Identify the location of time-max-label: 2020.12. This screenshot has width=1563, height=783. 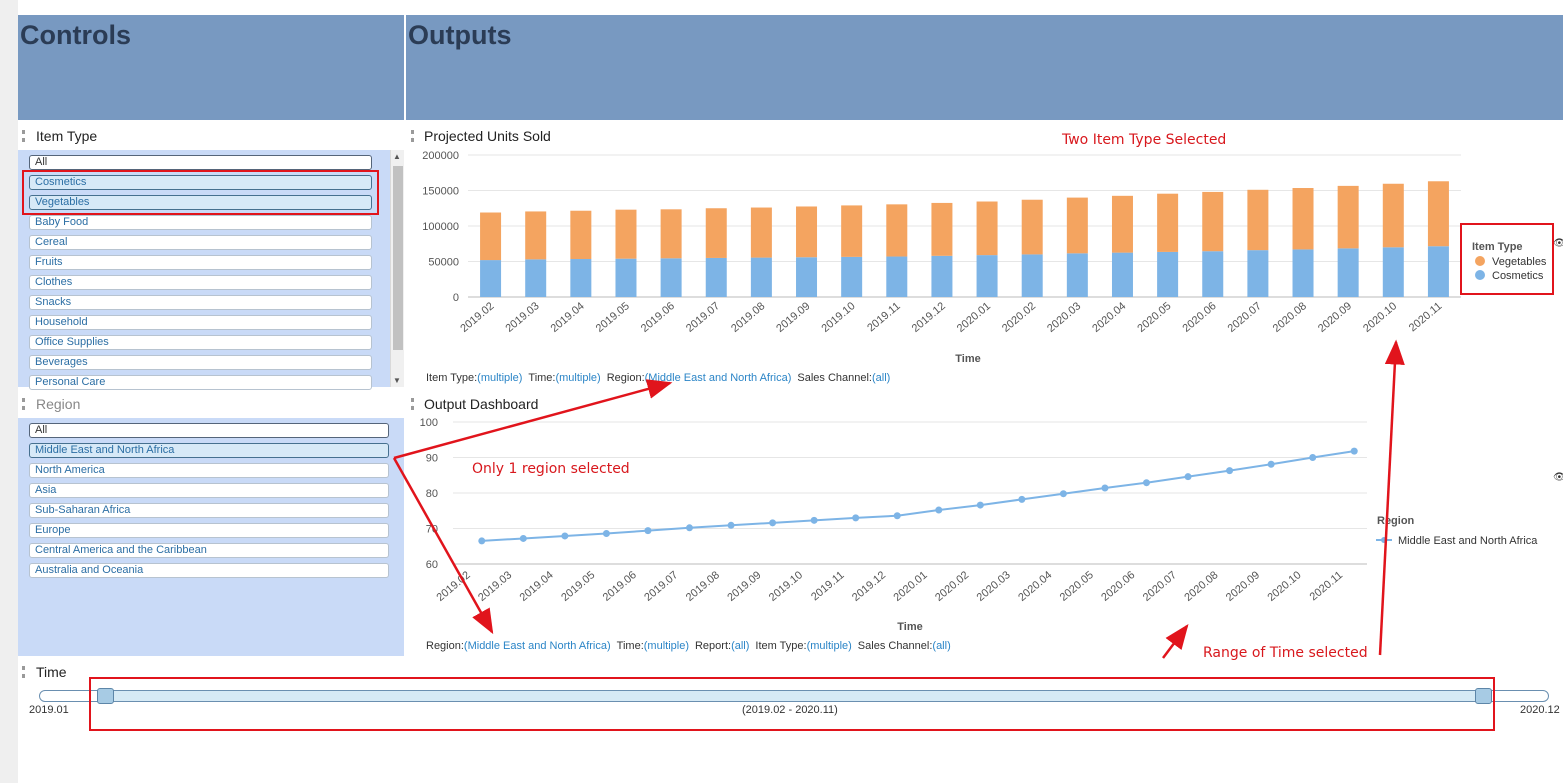
(1540, 710).